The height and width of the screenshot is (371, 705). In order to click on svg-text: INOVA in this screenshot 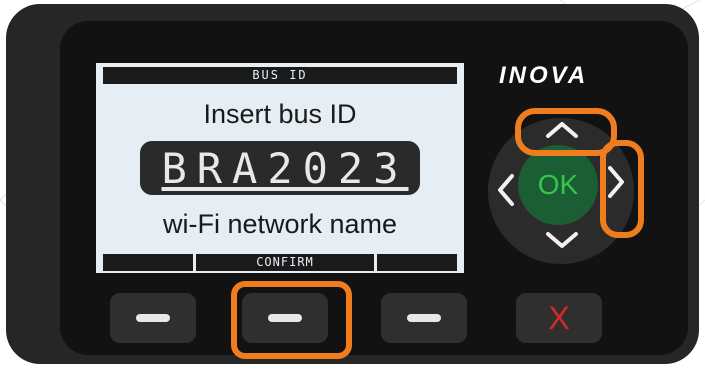, I will do `click(543, 75)`.